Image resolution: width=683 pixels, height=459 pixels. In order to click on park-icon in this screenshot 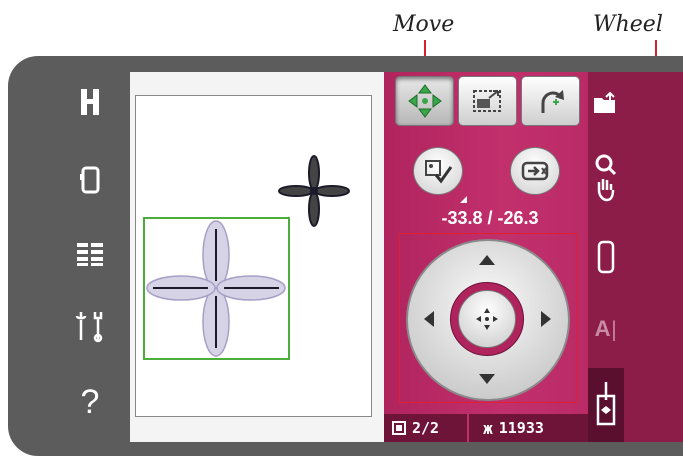, I will do `click(535, 171)`.